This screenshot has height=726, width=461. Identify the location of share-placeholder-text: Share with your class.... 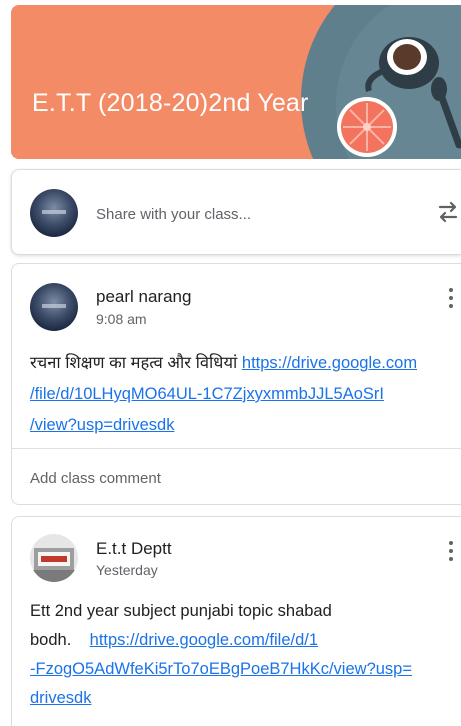
(173, 214).